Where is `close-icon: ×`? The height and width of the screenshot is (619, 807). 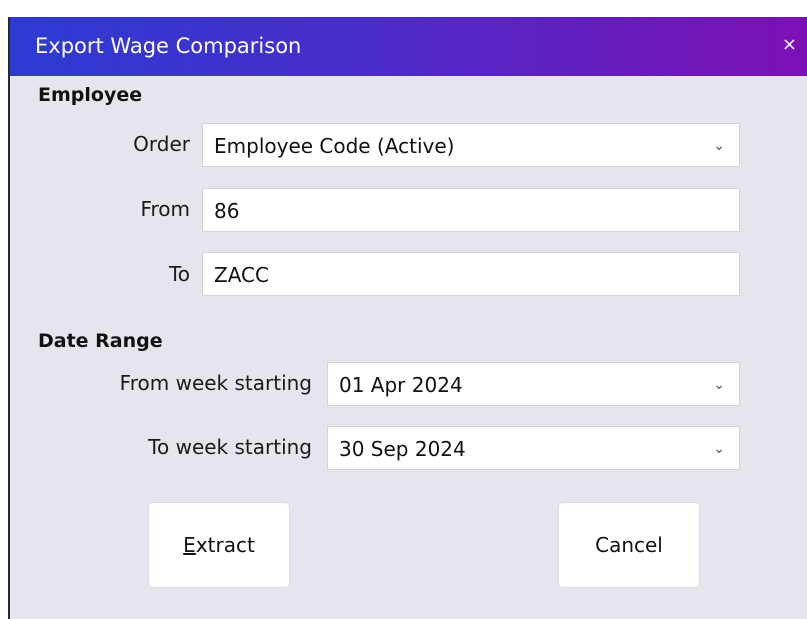
close-icon: × is located at coordinates (789, 45).